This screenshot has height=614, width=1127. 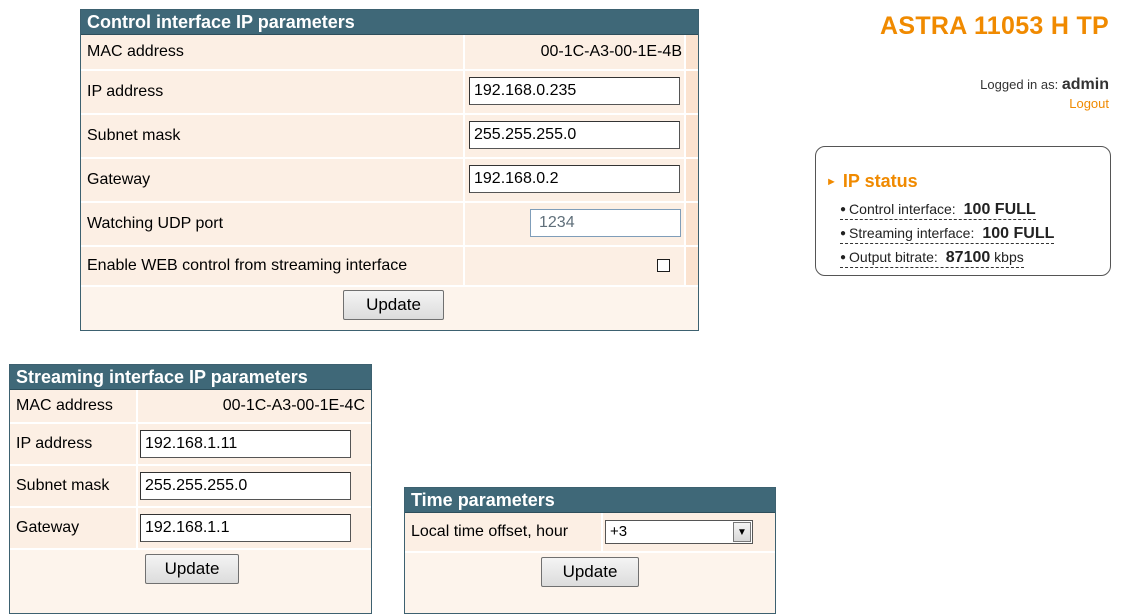 What do you see at coordinates (994, 26) in the screenshot?
I see `device-title: ASTRA 11053 H TP` at bounding box center [994, 26].